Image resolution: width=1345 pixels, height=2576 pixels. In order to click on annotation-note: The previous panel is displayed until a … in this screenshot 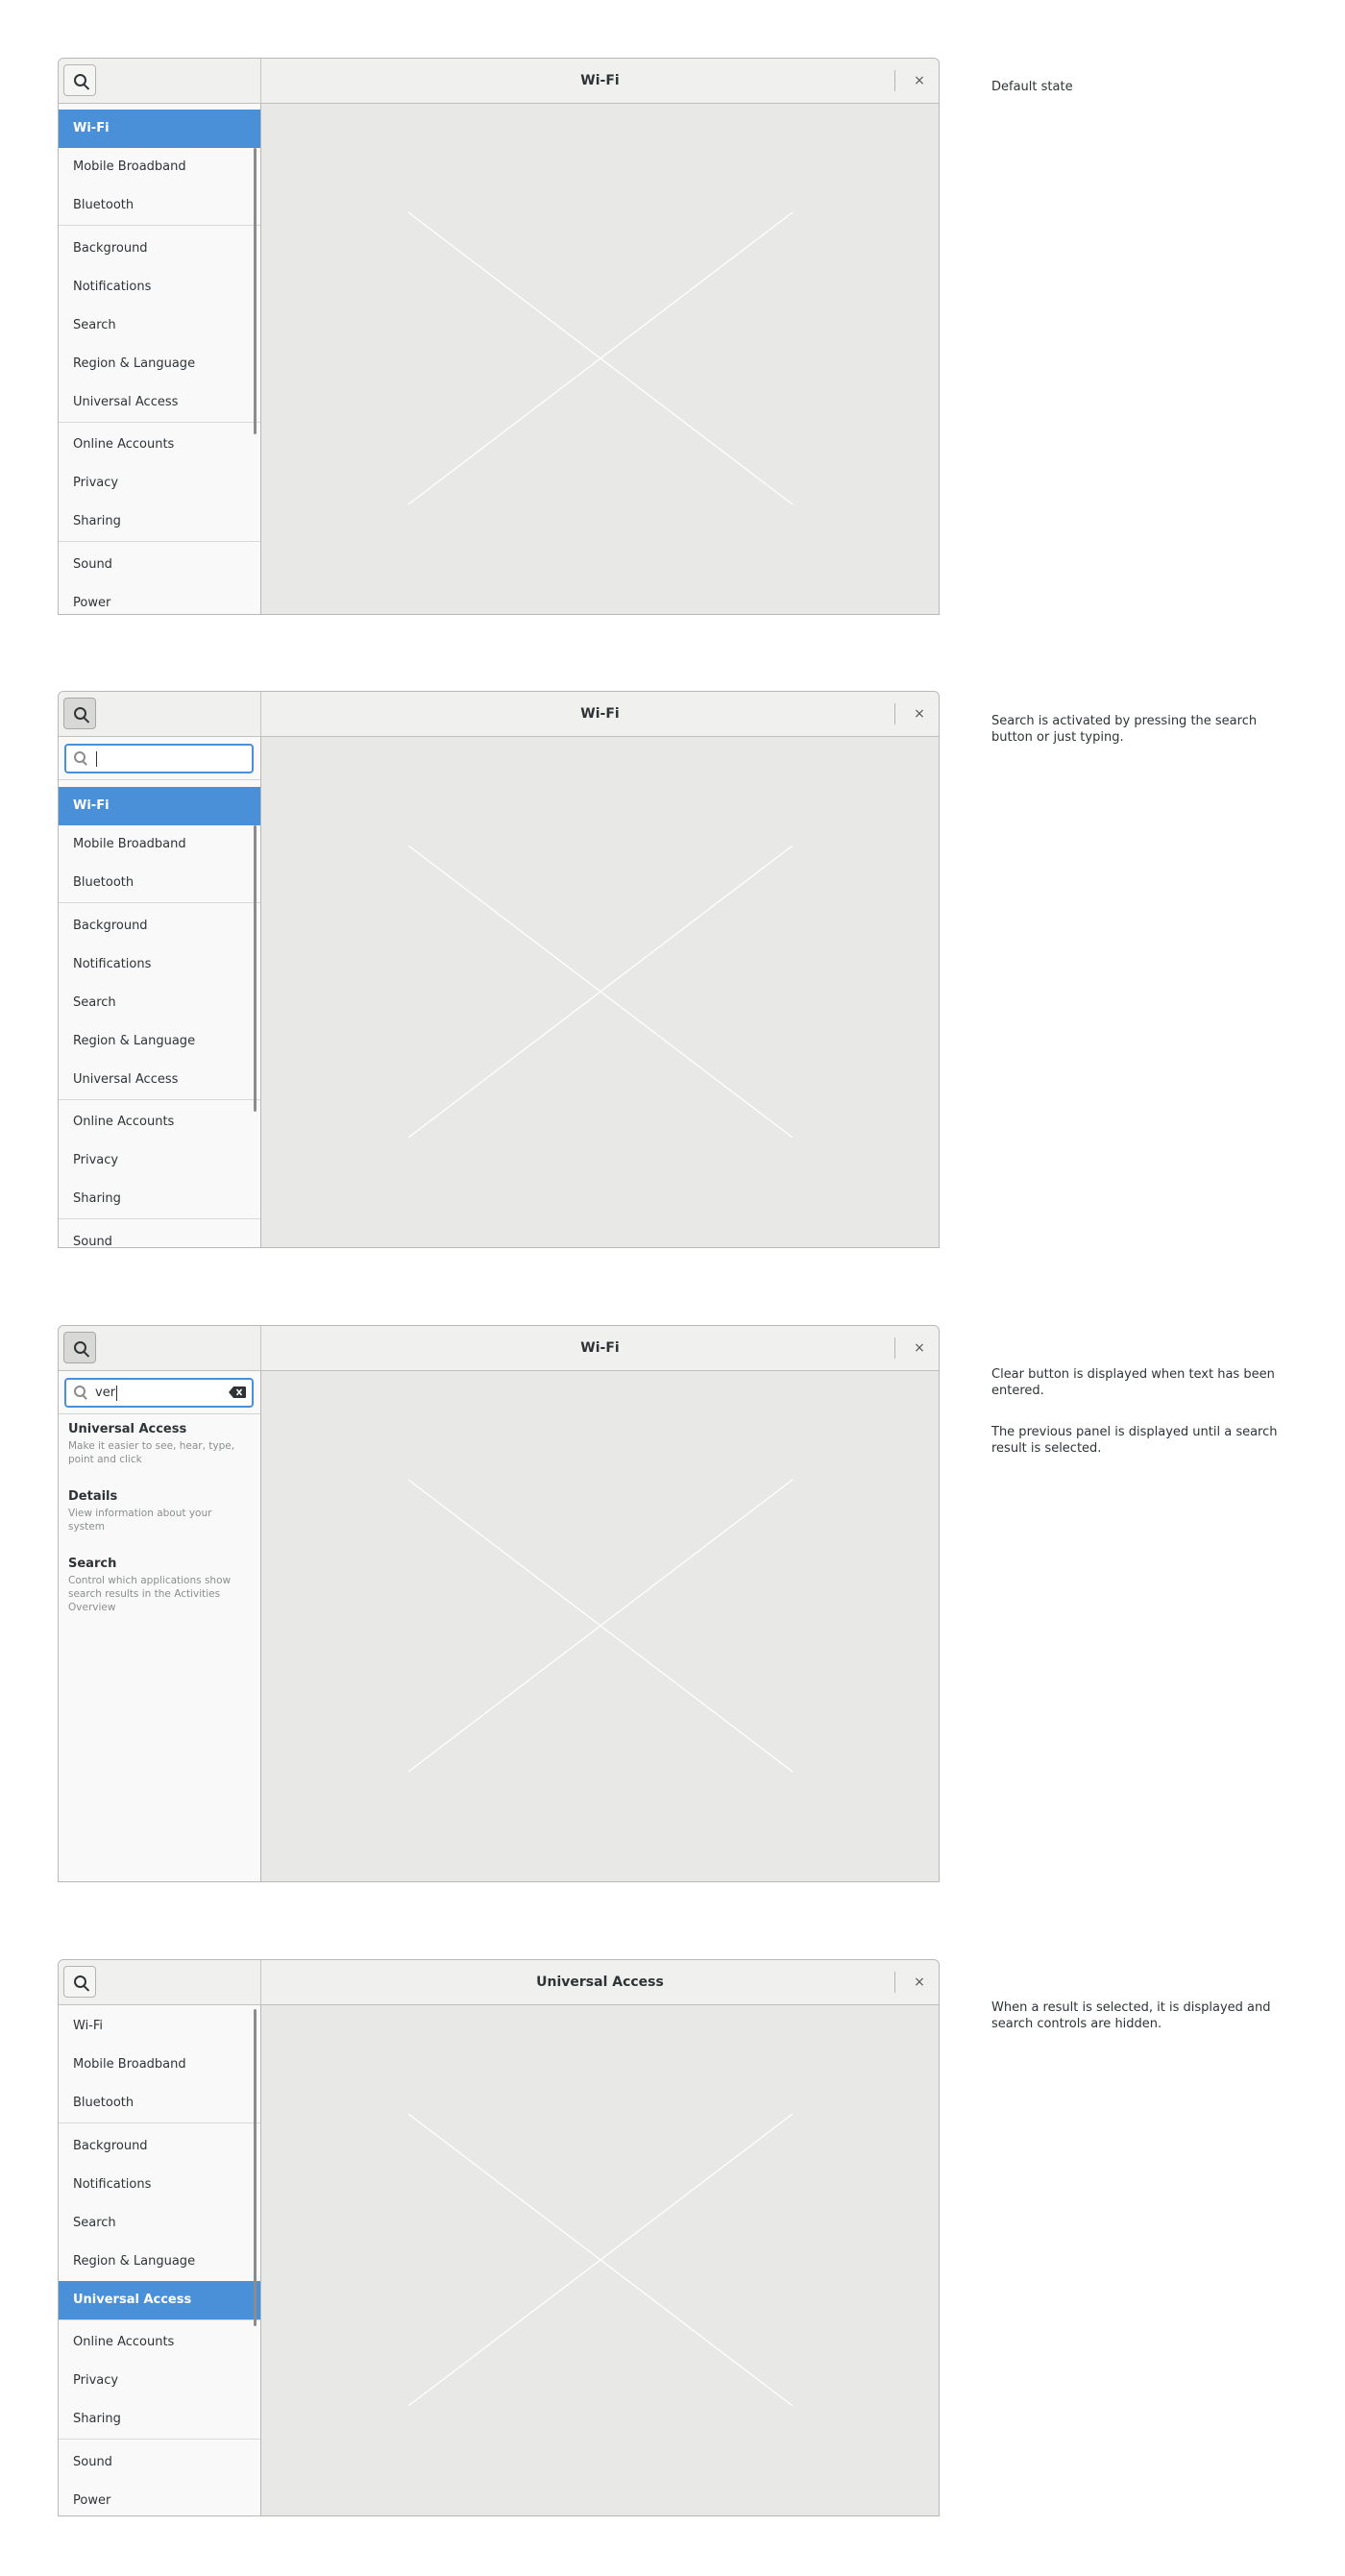, I will do `click(1135, 1440)`.